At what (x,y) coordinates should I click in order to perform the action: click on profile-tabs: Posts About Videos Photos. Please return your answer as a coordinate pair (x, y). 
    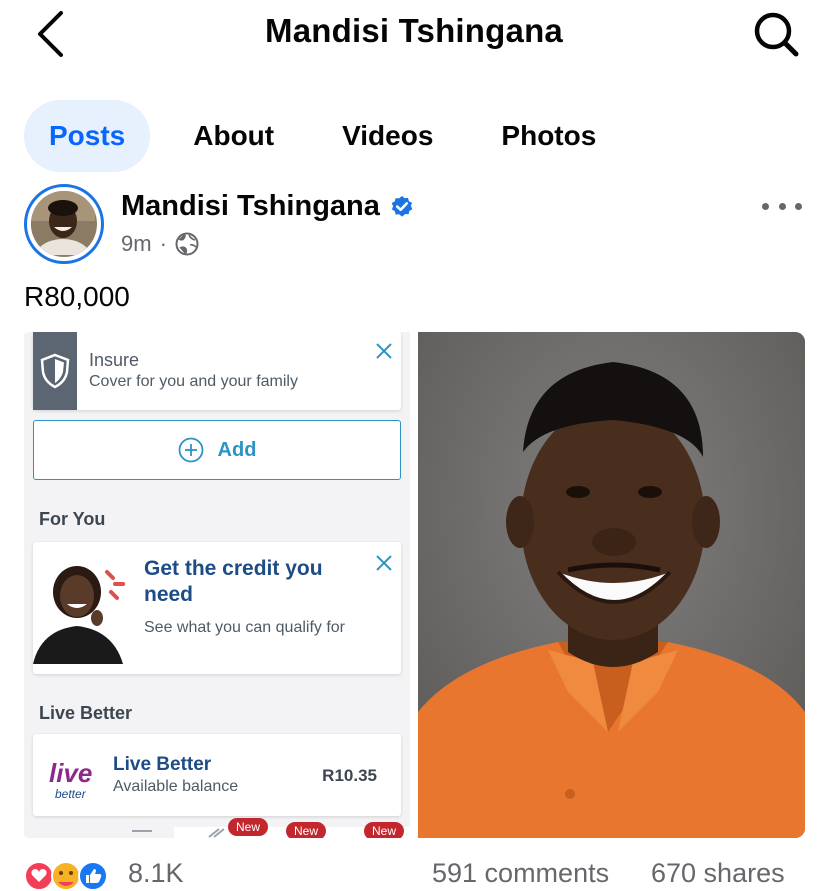
    Looking at the image, I should click on (331, 136).